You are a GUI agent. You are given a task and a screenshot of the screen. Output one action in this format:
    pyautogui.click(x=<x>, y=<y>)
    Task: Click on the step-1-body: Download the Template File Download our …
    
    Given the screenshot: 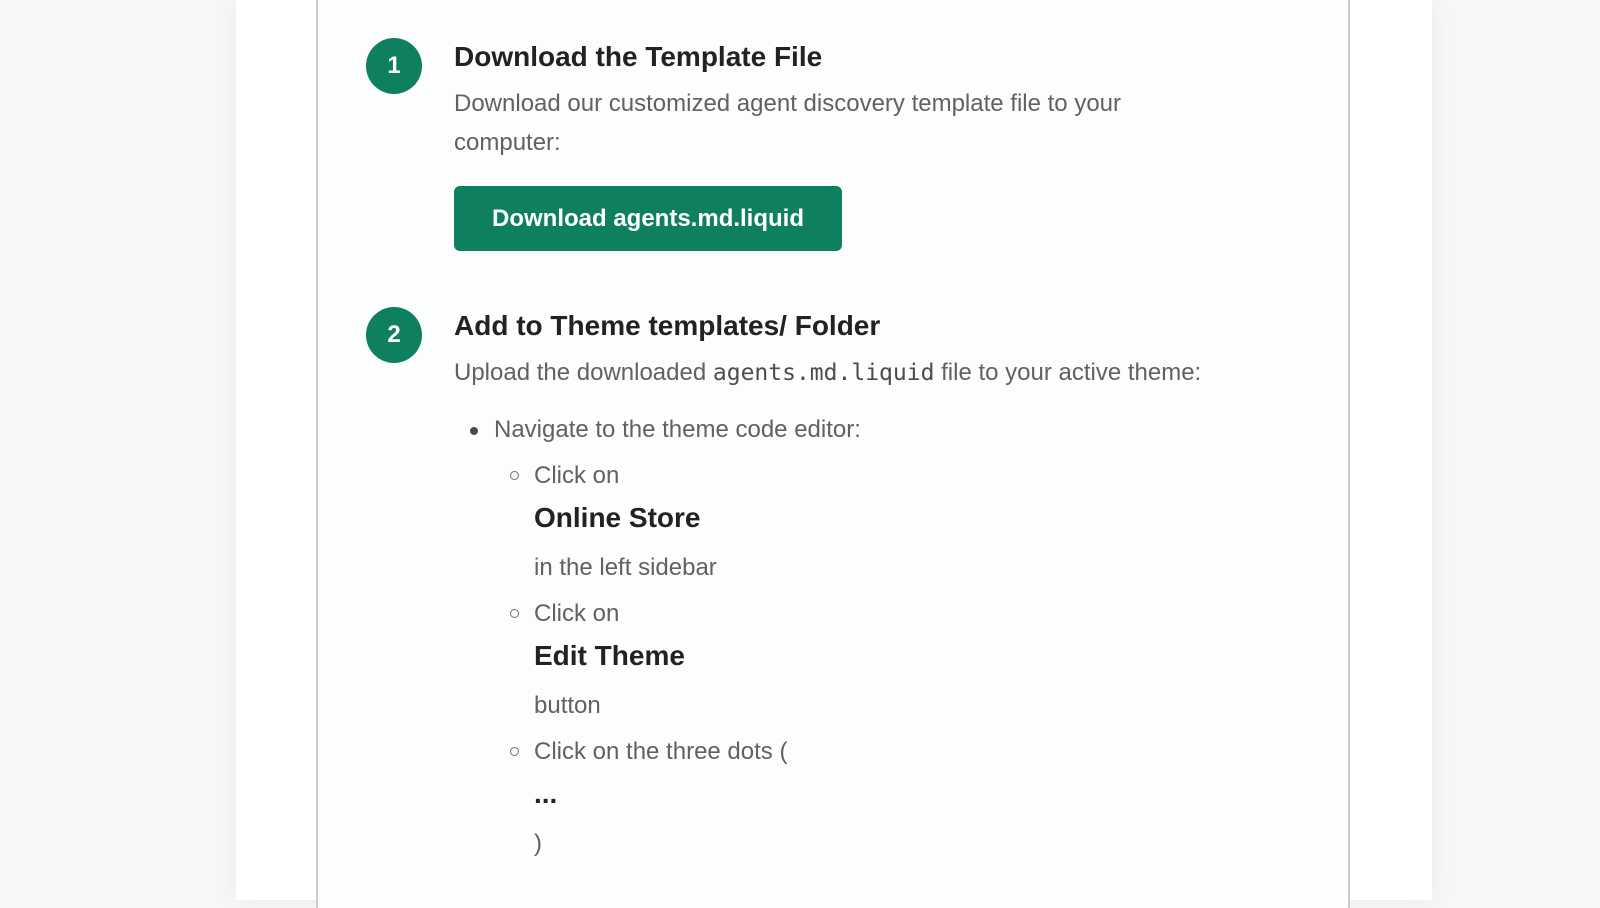 What is the action you would take?
    pyautogui.click(x=844, y=144)
    